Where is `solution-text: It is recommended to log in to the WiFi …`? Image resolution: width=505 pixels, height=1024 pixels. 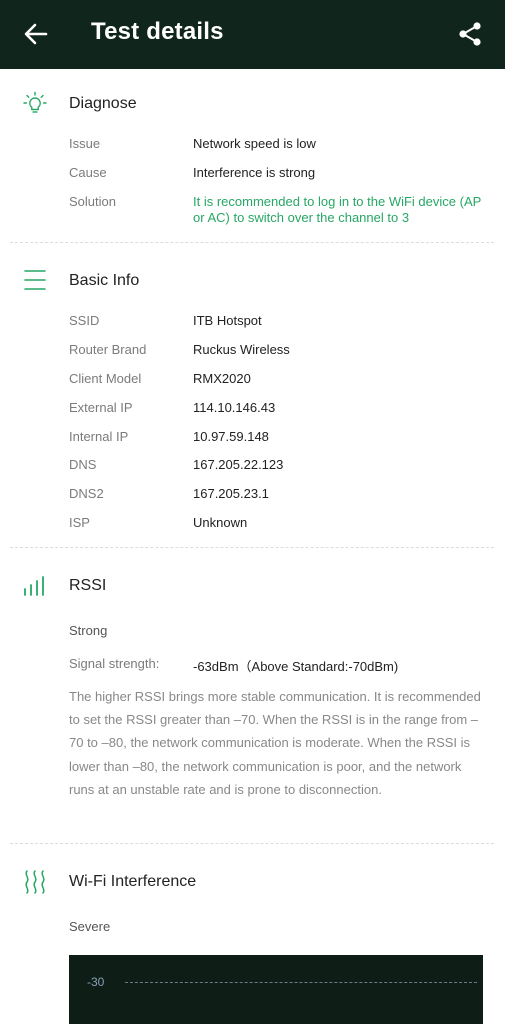
solution-text: It is recommended to log in to the WiFi … is located at coordinates (337, 209).